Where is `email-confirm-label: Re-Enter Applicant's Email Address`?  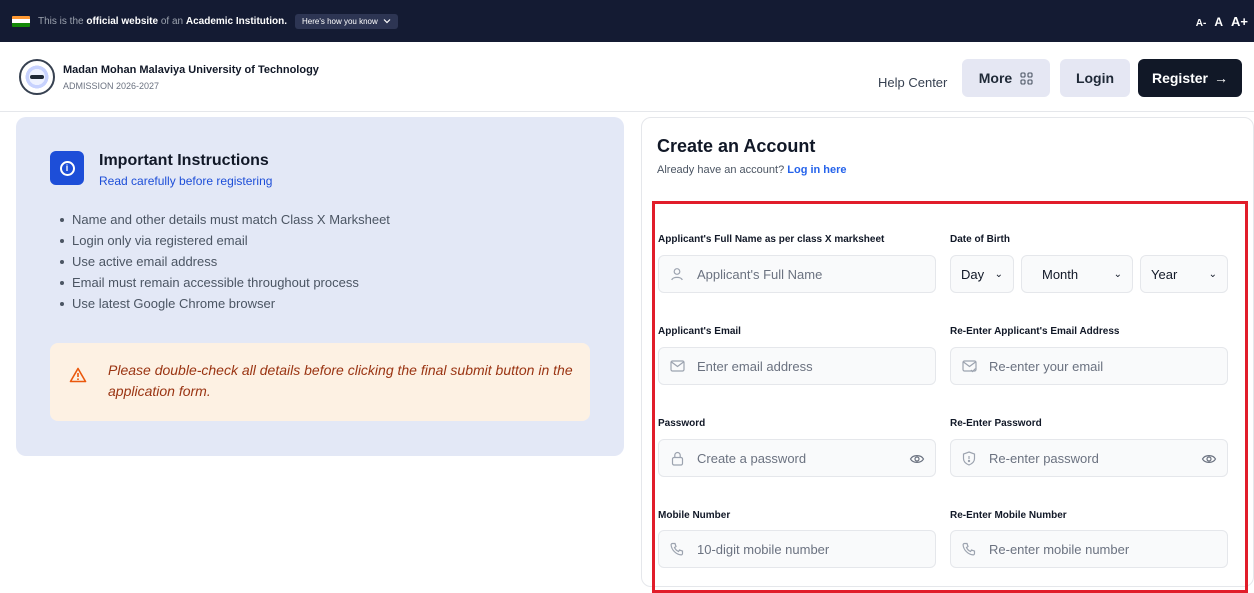
email-confirm-label: Re-Enter Applicant's Email Address is located at coordinates (1035, 331).